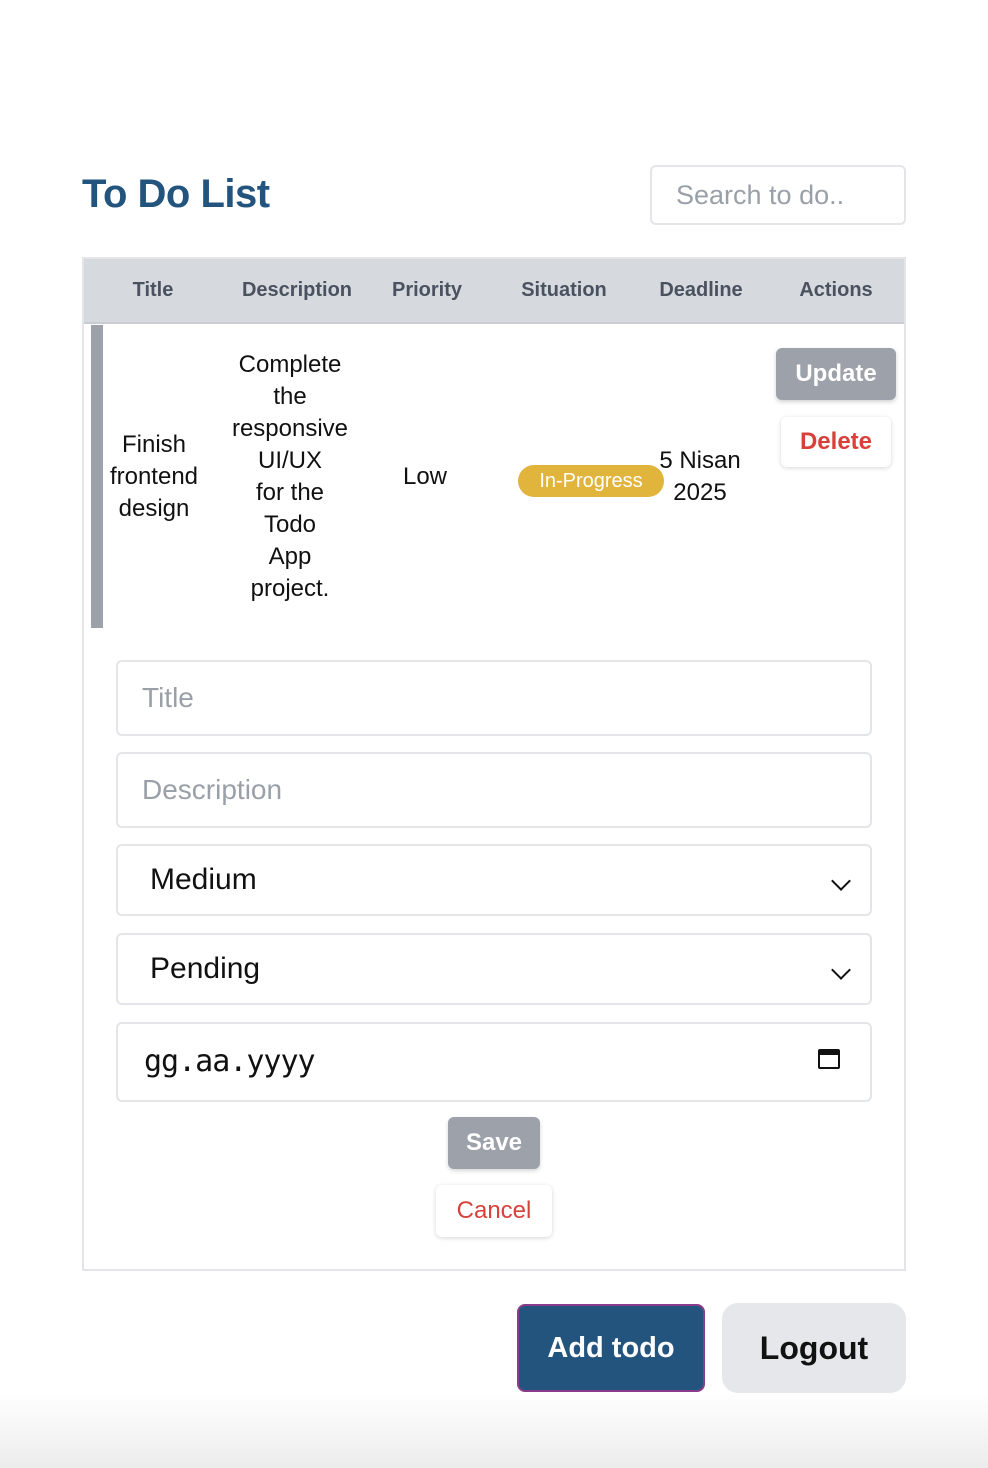 Image resolution: width=988 pixels, height=1468 pixels. What do you see at coordinates (701, 290) in the screenshot?
I see `column-header-deadline: Deadline` at bounding box center [701, 290].